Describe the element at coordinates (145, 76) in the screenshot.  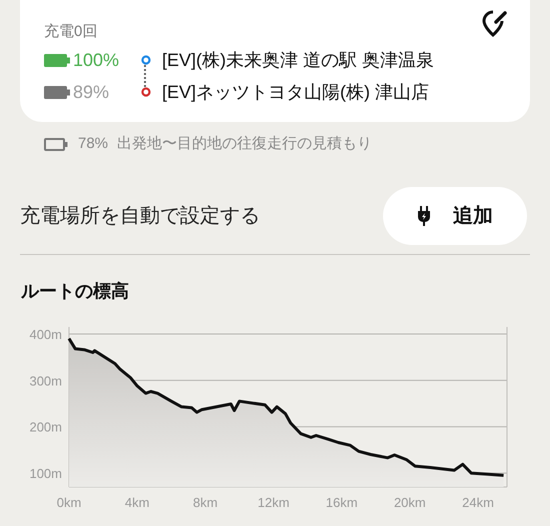
I see `route-connector` at that location.